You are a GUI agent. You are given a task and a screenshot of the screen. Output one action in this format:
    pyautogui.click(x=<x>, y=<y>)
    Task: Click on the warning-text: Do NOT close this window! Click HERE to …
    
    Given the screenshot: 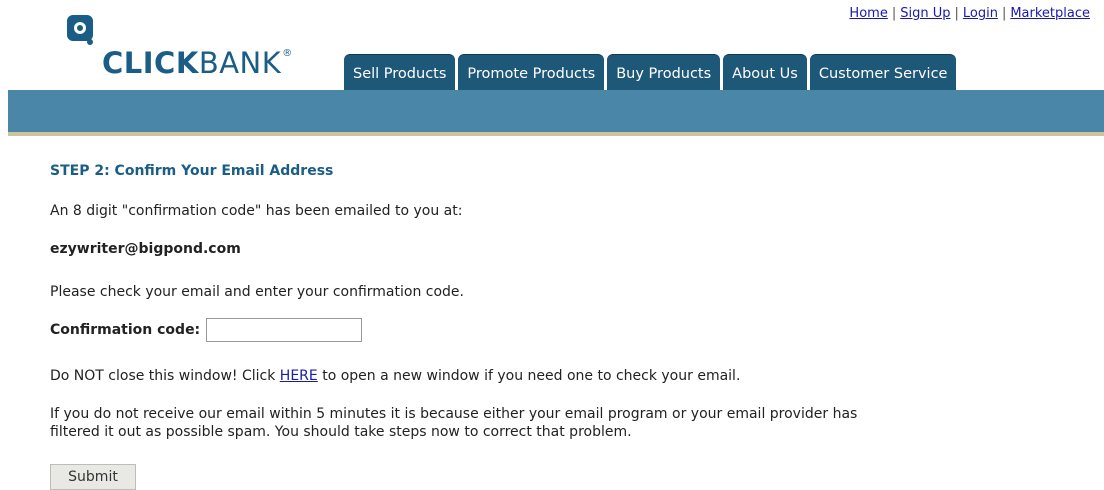 What is the action you would take?
    pyautogui.click(x=395, y=376)
    